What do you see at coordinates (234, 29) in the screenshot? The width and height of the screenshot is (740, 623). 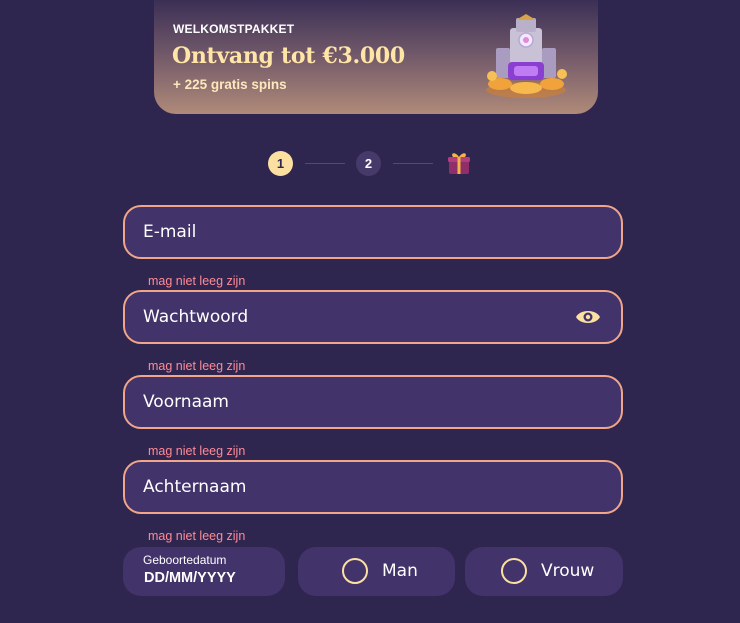 I see `banner-kicker: WELKOMSTPAKKET` at bounding box center [234, 29].